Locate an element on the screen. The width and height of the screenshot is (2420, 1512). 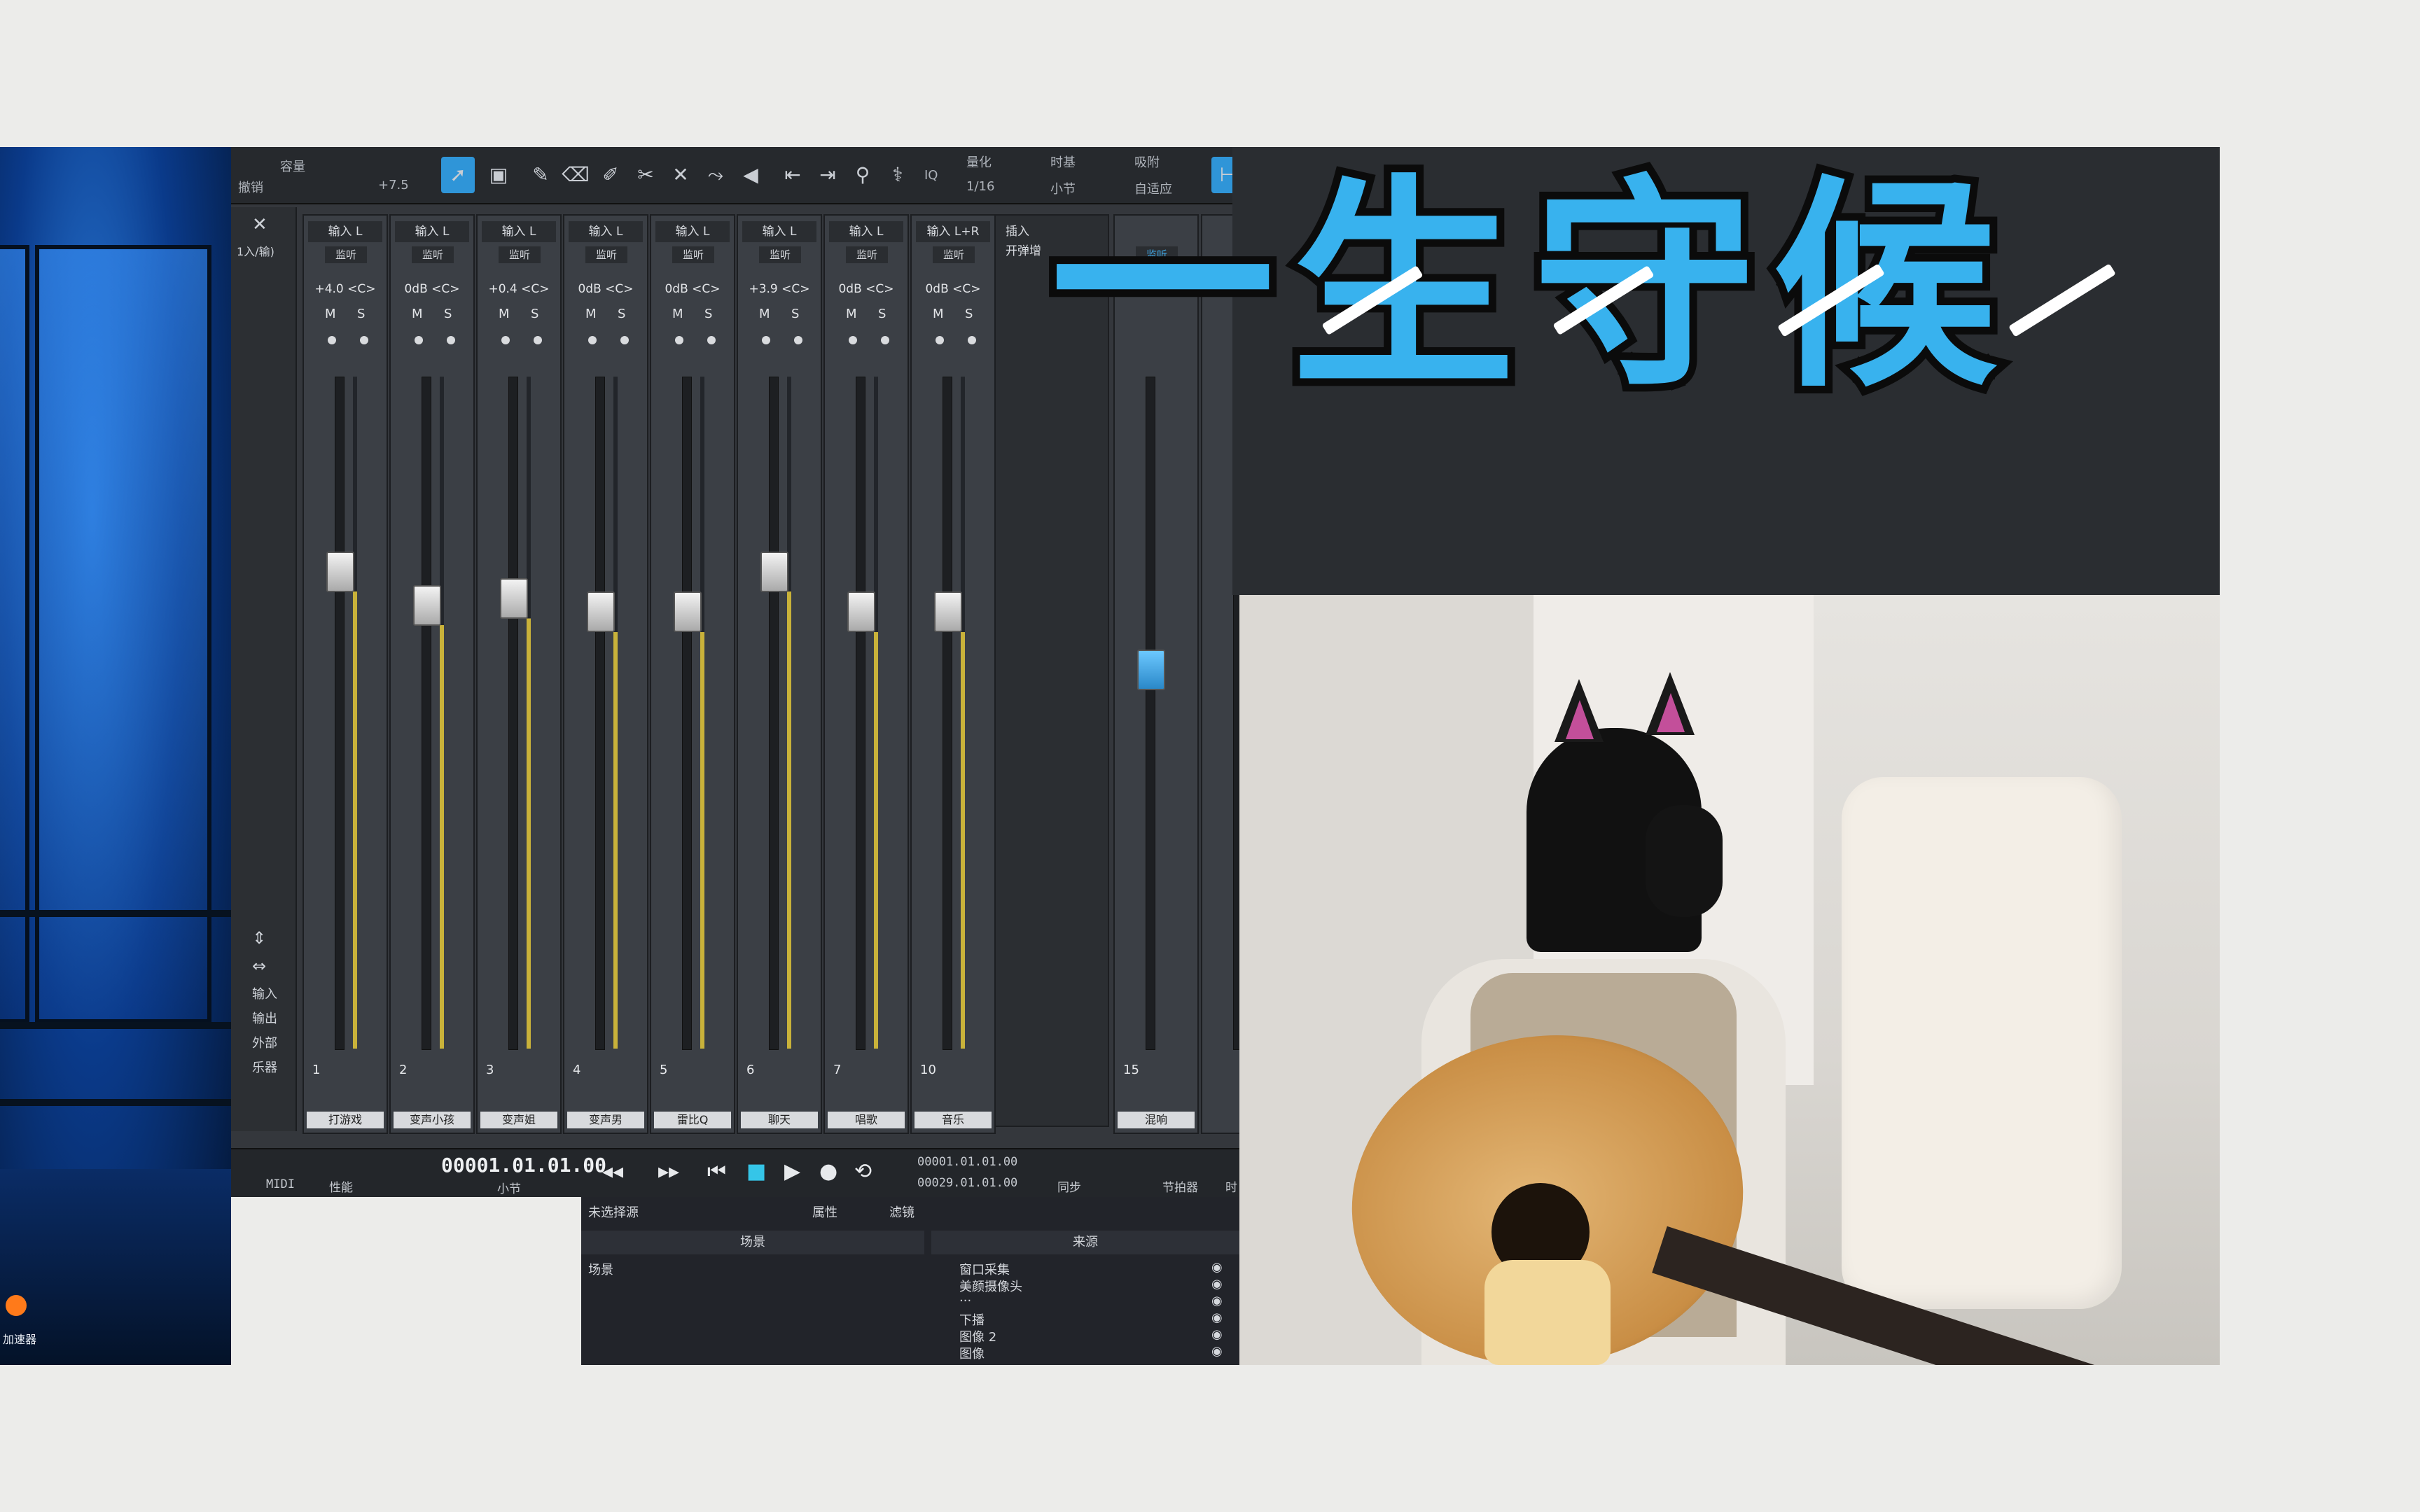
channel-name: 唱歌 is located at coordinates (866, 1120).